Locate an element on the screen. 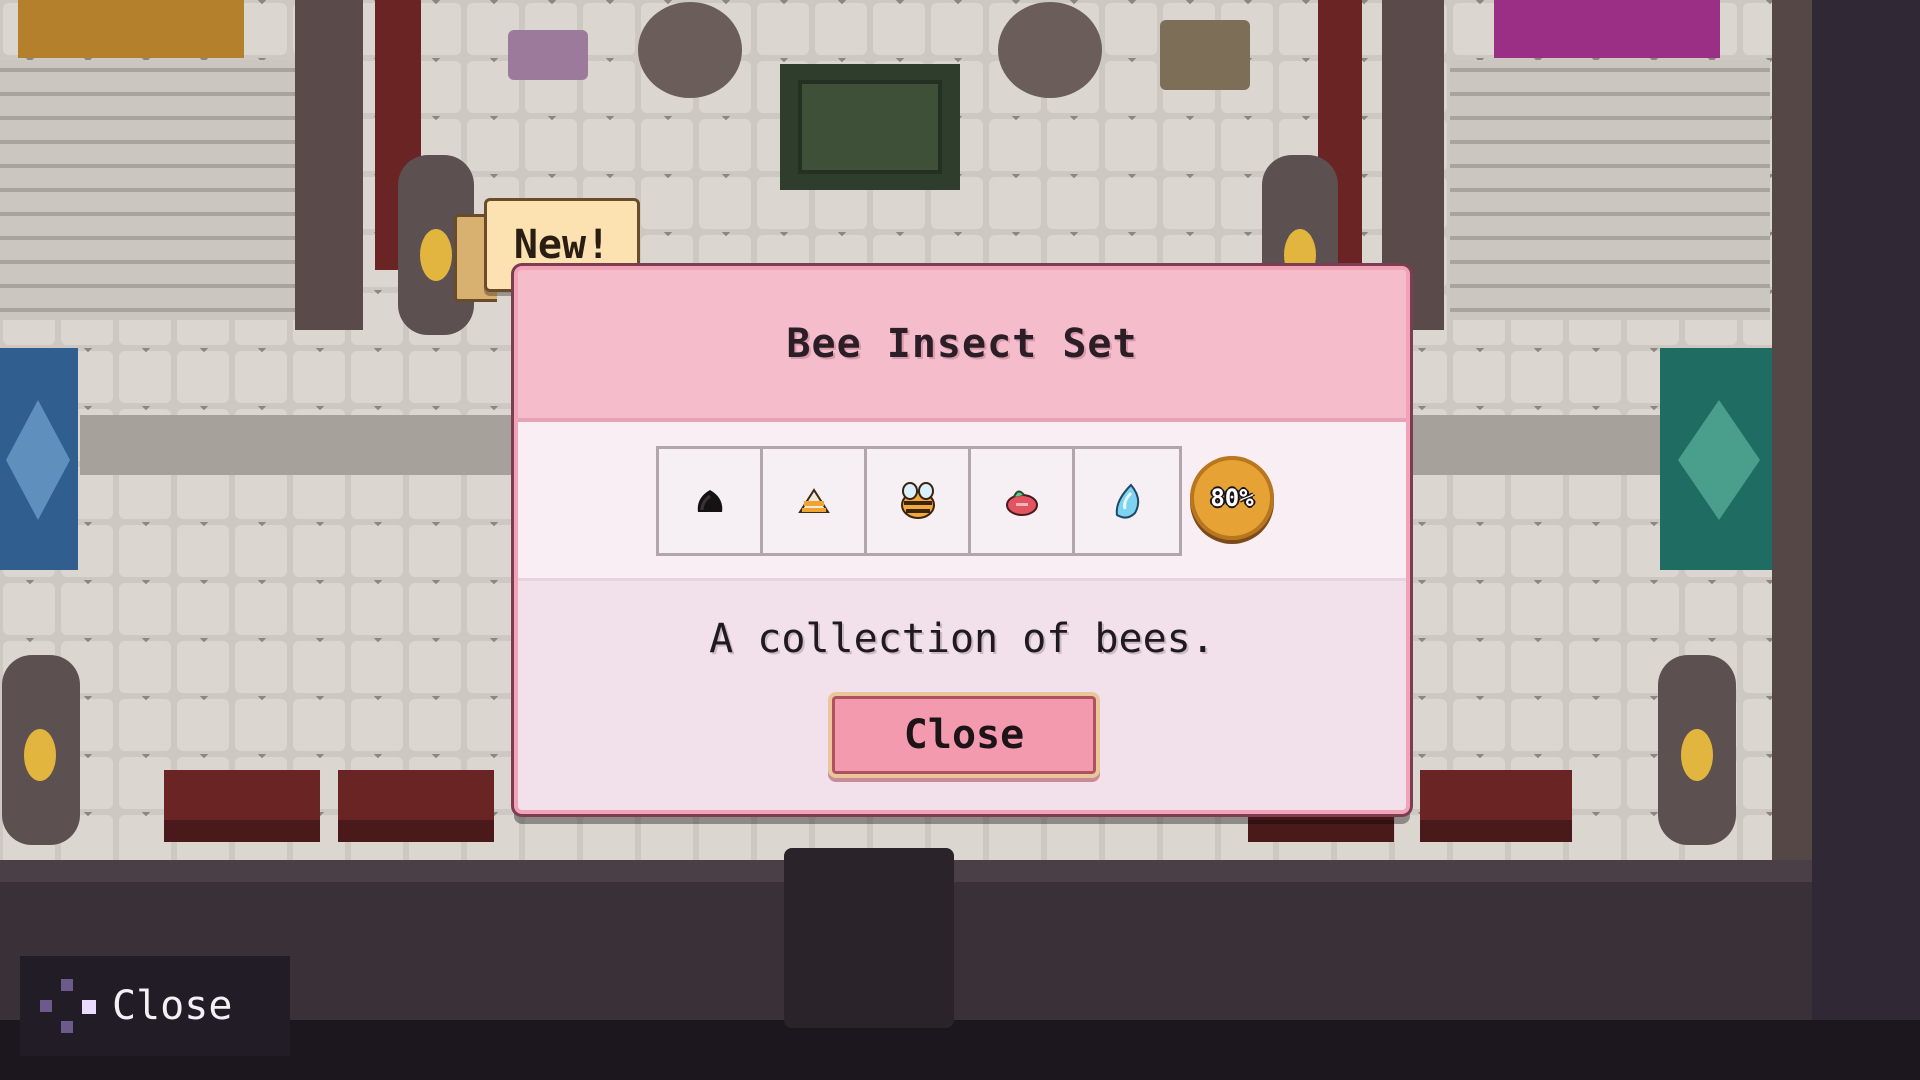  close-button: Close is located at coordinates (964, 735).